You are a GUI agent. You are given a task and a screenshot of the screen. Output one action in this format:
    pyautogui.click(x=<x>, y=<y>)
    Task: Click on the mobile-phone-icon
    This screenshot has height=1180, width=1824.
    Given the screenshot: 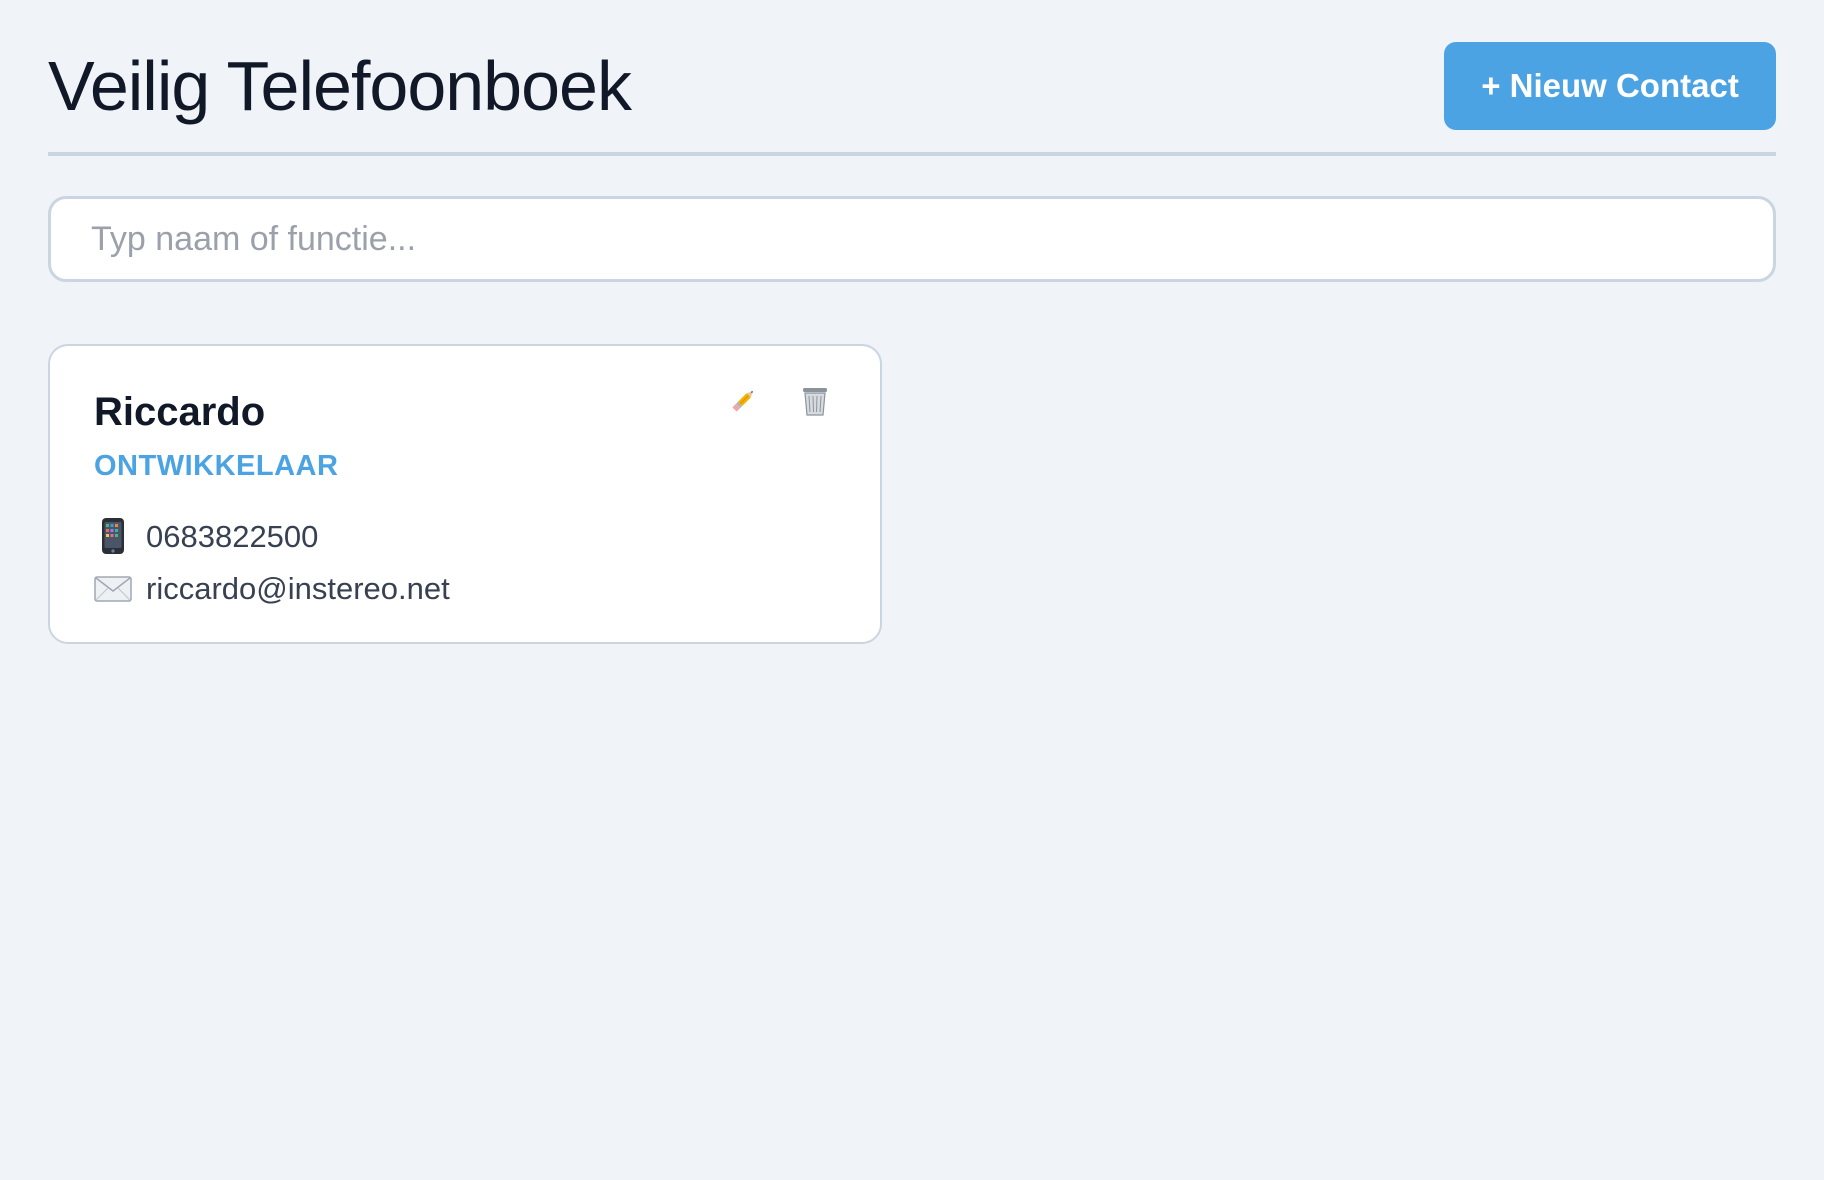 What is the action you would take?
    pyautogui.click(x=113, y=536)
    